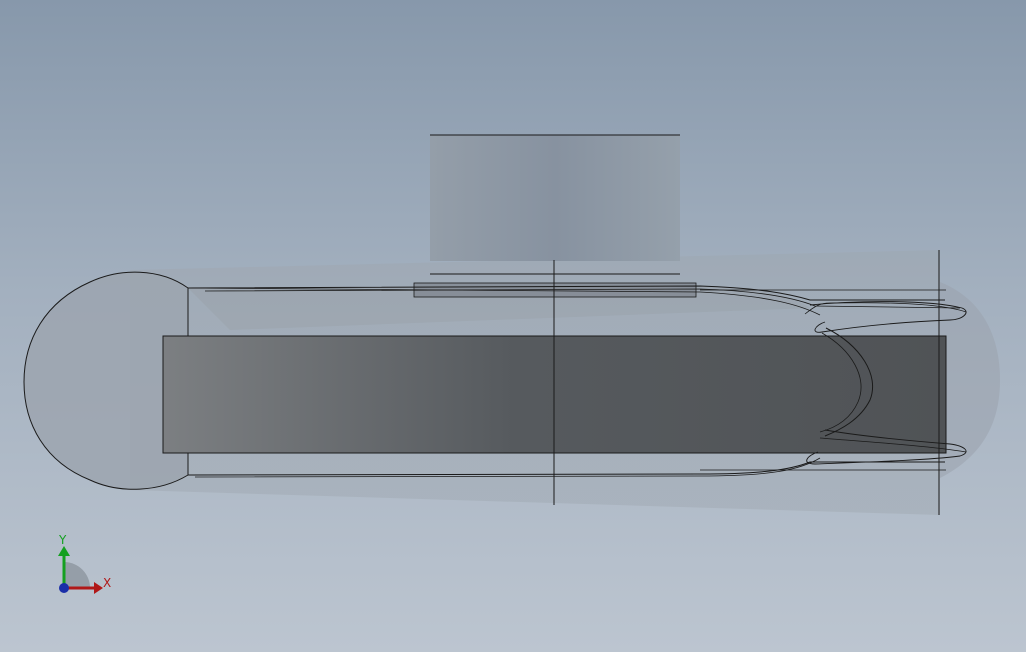 Image resolution: width=1026 pixels, height=652 pixels. I want to click on triad-arc, so click(77, 575).